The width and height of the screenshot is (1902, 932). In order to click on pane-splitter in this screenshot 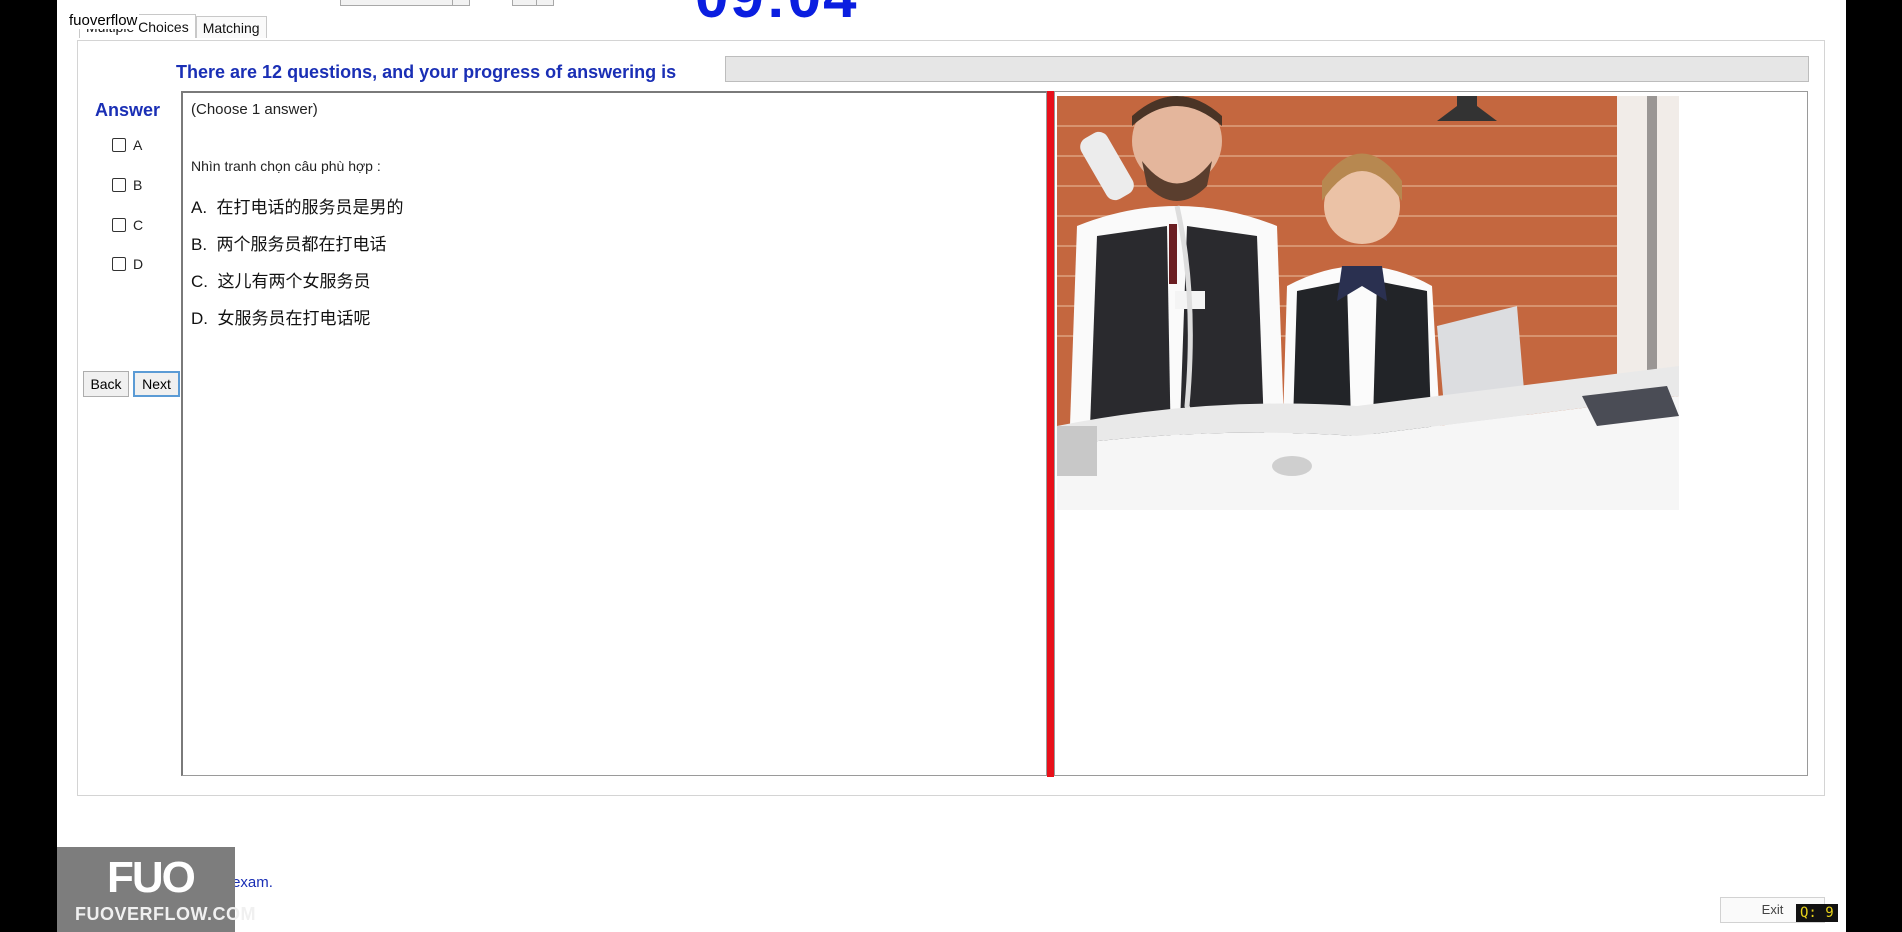, I will do `click(1050, 434)`.